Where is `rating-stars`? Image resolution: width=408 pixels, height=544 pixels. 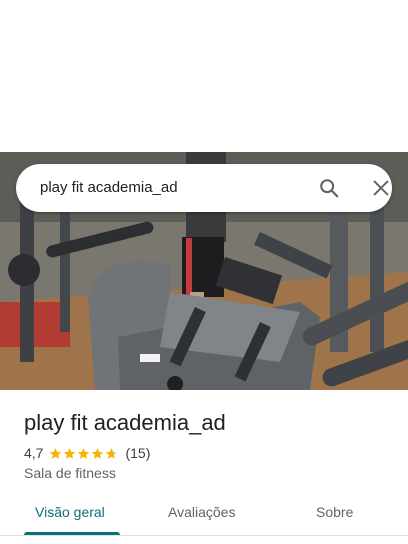 rating-stars is located at coordinates (84, 453).